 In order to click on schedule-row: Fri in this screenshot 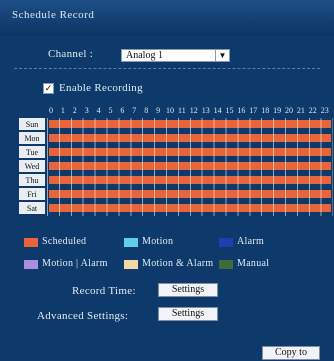, I will do `click(175, 194)`.